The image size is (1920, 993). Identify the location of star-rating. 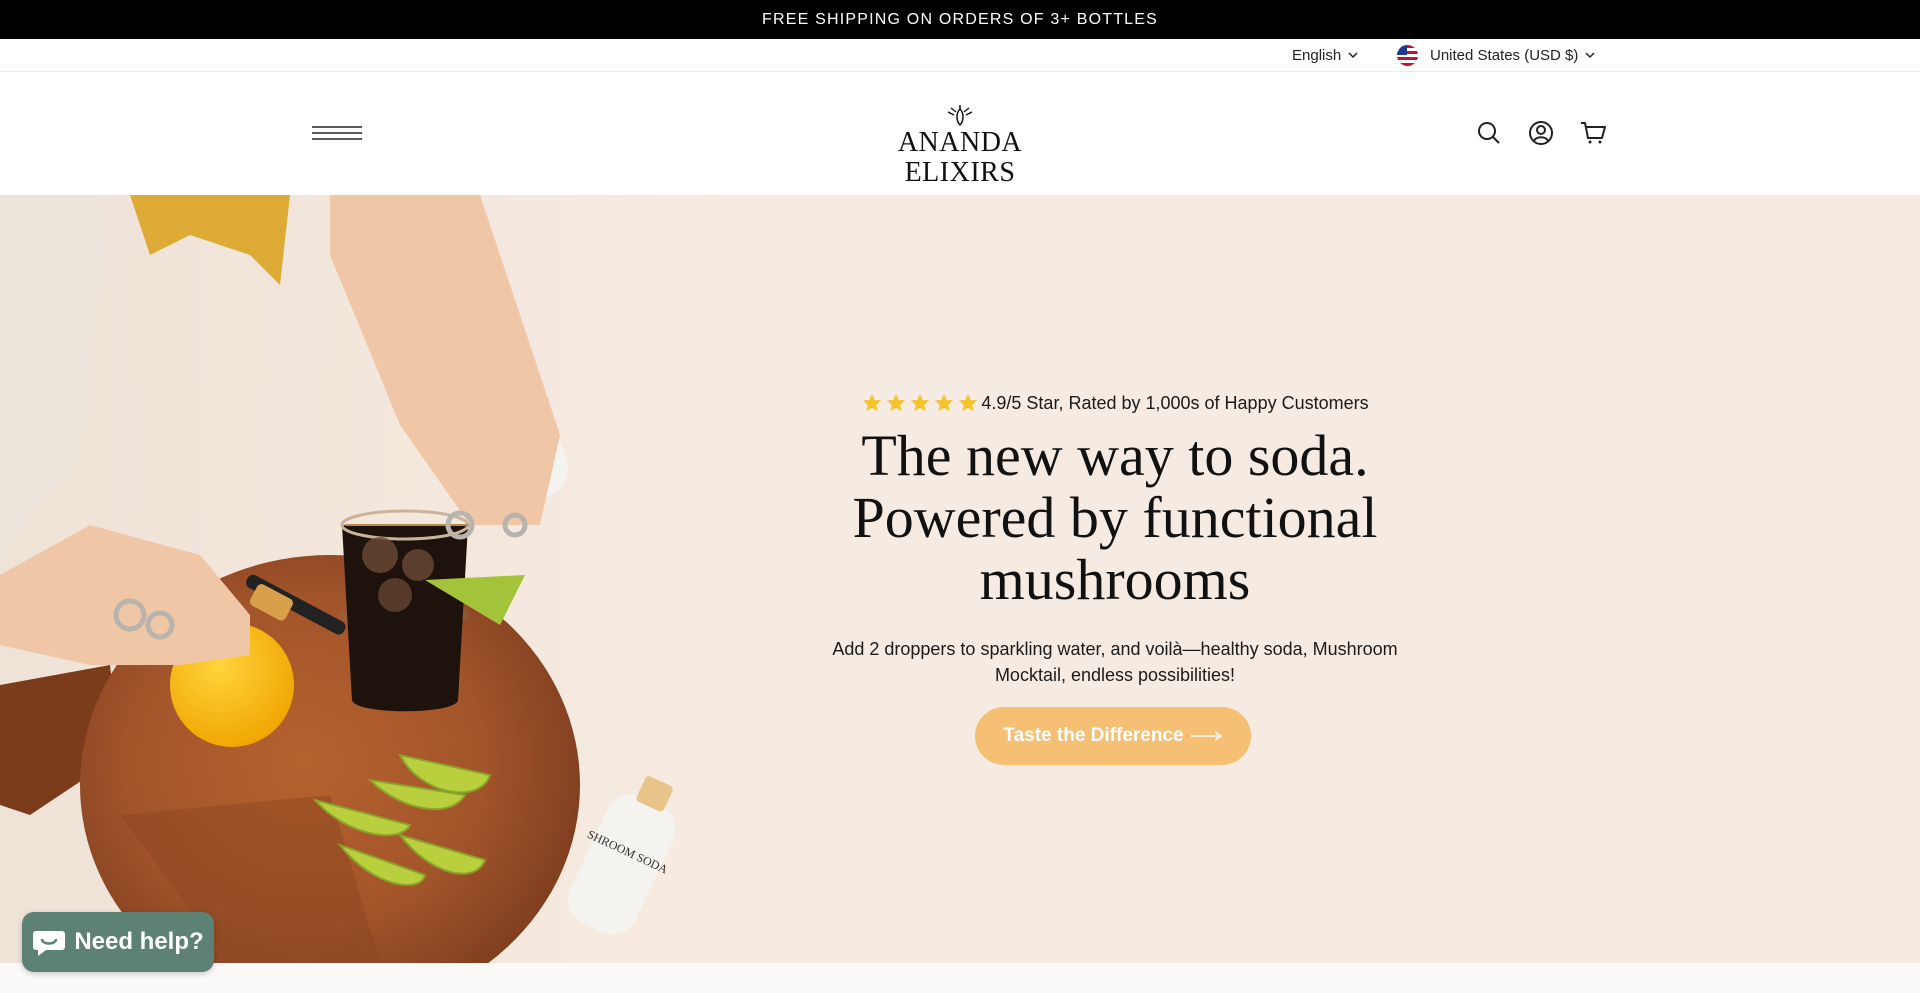
(920, 403).